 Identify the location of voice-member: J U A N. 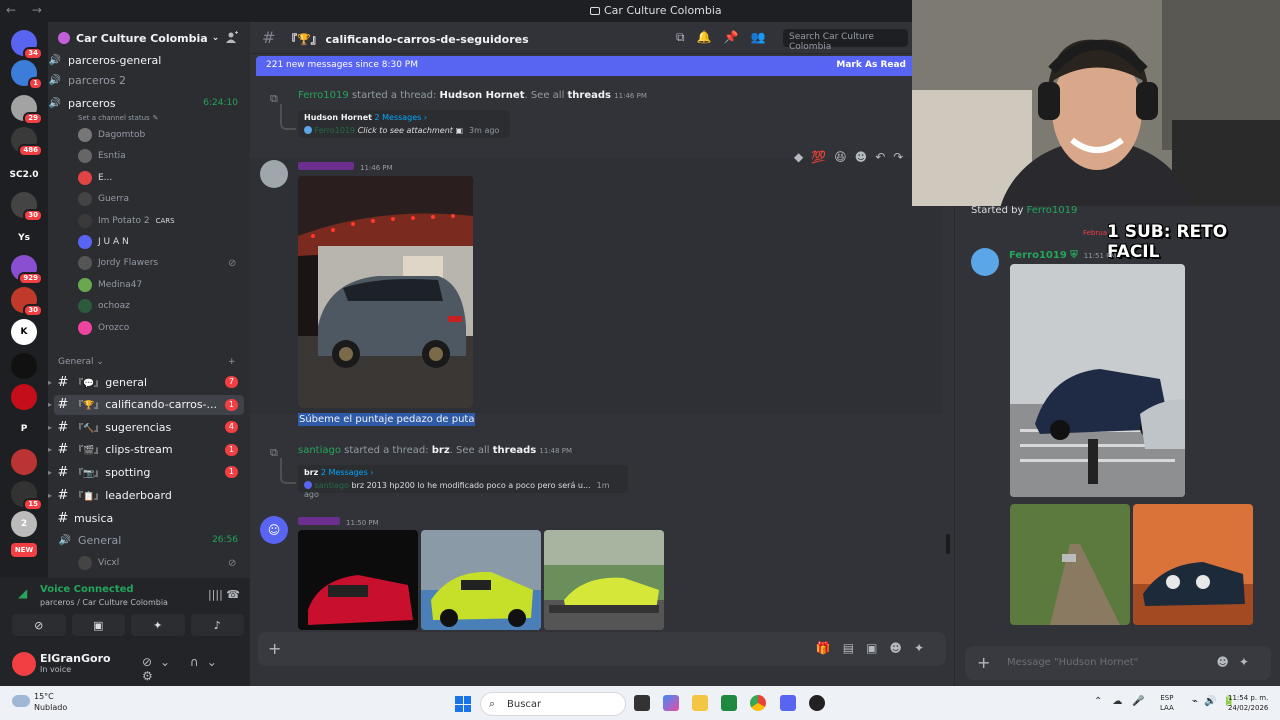
(103, 242).